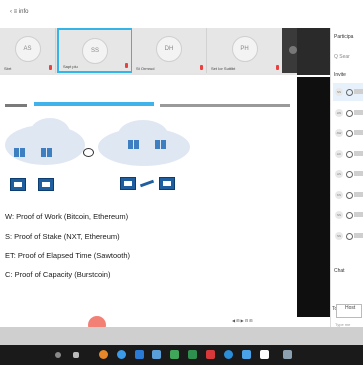 The height and width of the screenshot is (365, 363). I want to click on participant-row: AW, so click(348, 133).